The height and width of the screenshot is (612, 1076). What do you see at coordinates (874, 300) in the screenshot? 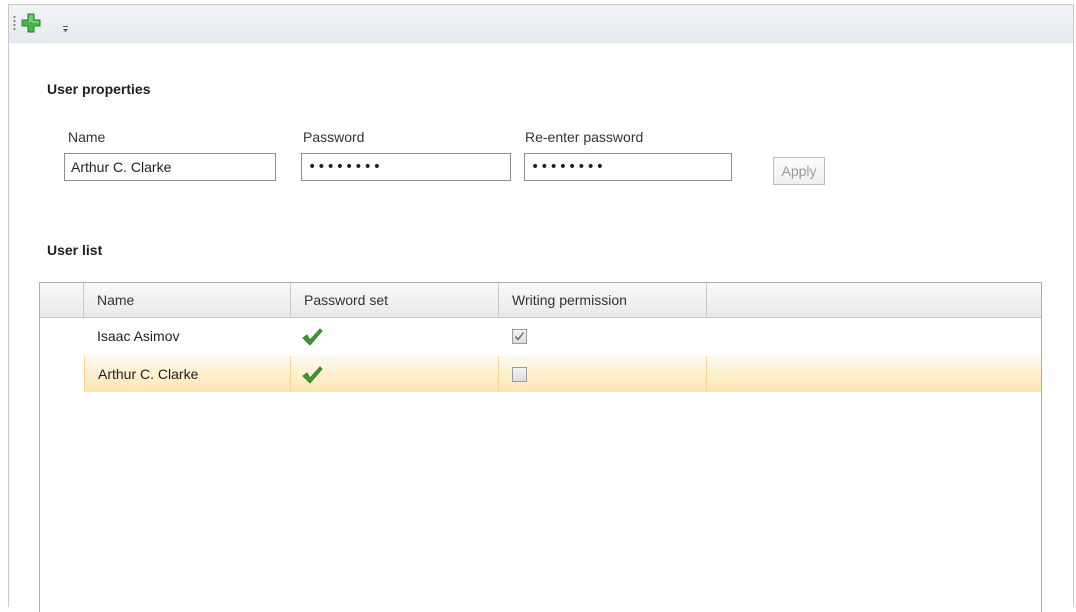
I see `column-header-filler` at bounding box center [874, 300].